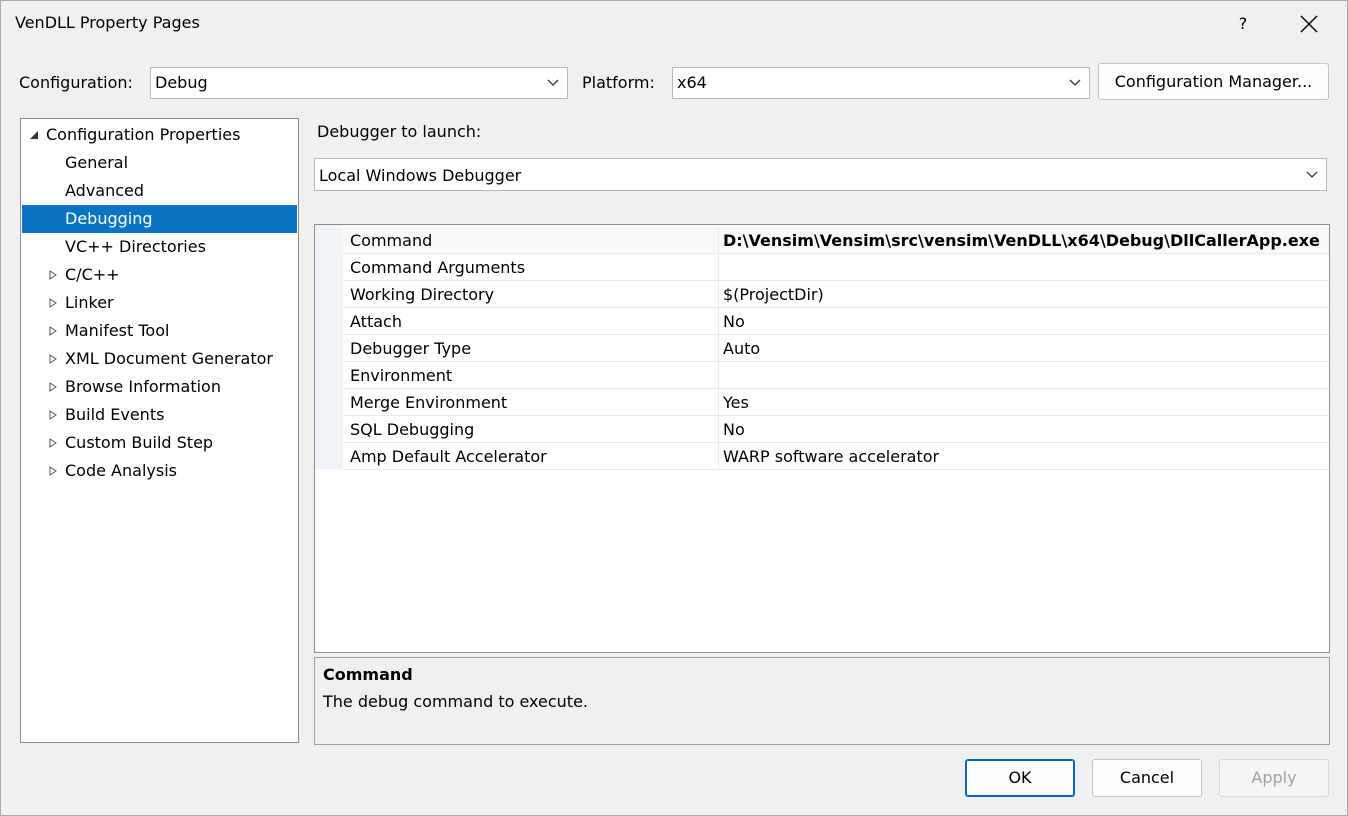 This screenshot has width=1348, height=816. What do you see at coordinates (1147, 778) in the screenshot?
I see `cancel-button: Cancel` at bounding box center [1147, 778].